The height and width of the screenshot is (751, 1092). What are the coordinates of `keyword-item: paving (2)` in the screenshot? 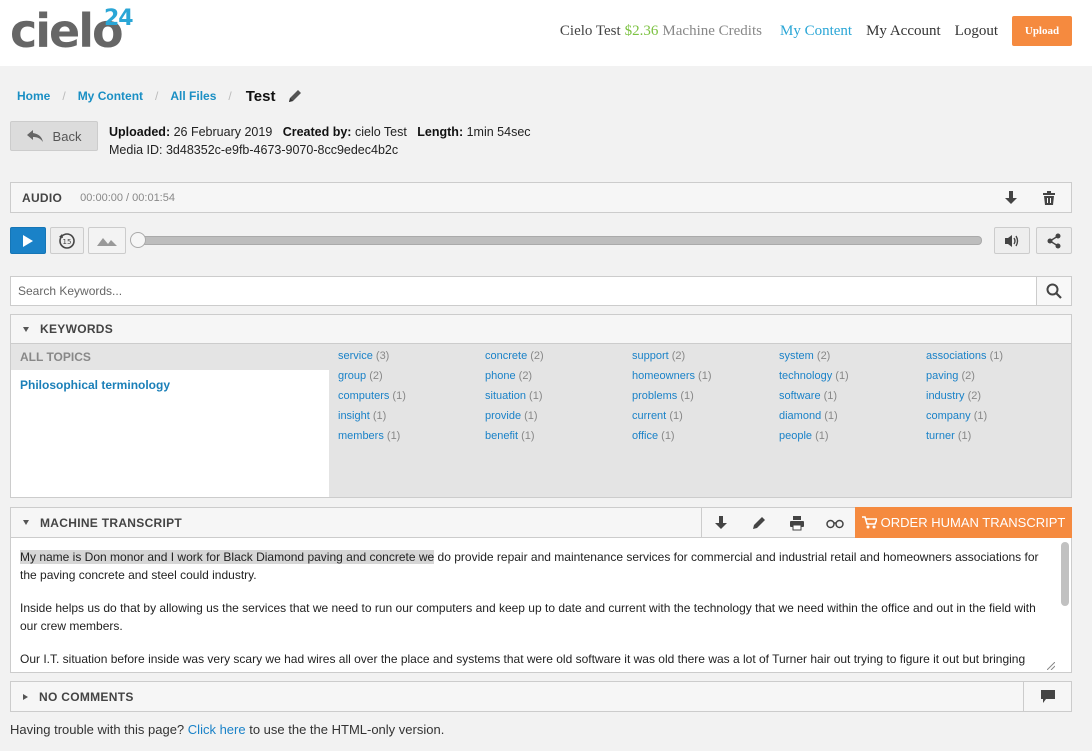 It's located at (950, 376).